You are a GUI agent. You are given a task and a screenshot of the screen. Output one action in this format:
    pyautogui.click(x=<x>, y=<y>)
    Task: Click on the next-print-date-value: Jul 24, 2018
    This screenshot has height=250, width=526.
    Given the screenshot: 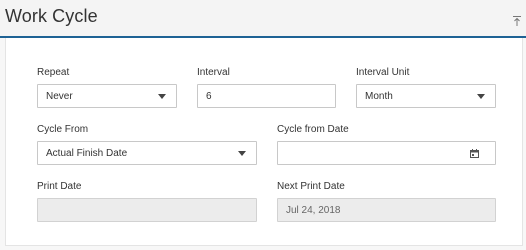 What is the action you would take?
    pyautogui.click(x=313, y=210)
    